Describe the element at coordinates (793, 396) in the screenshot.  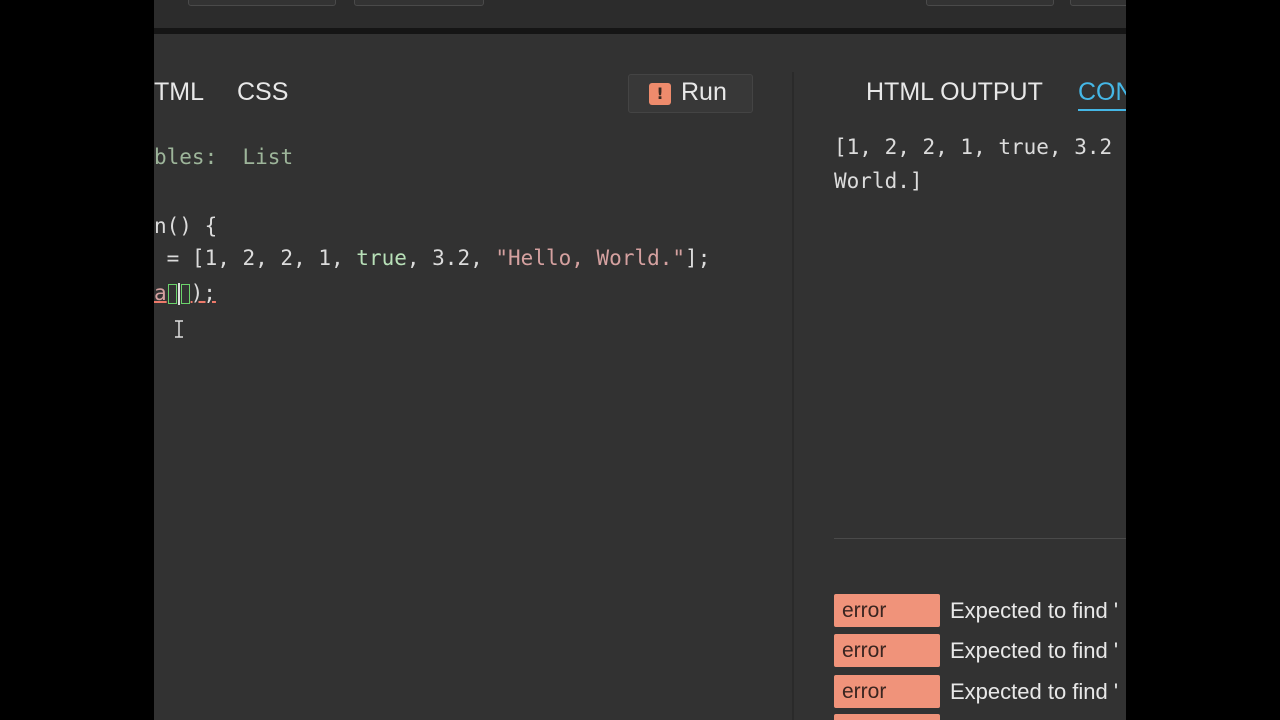
I see `panel-divider` at that location.